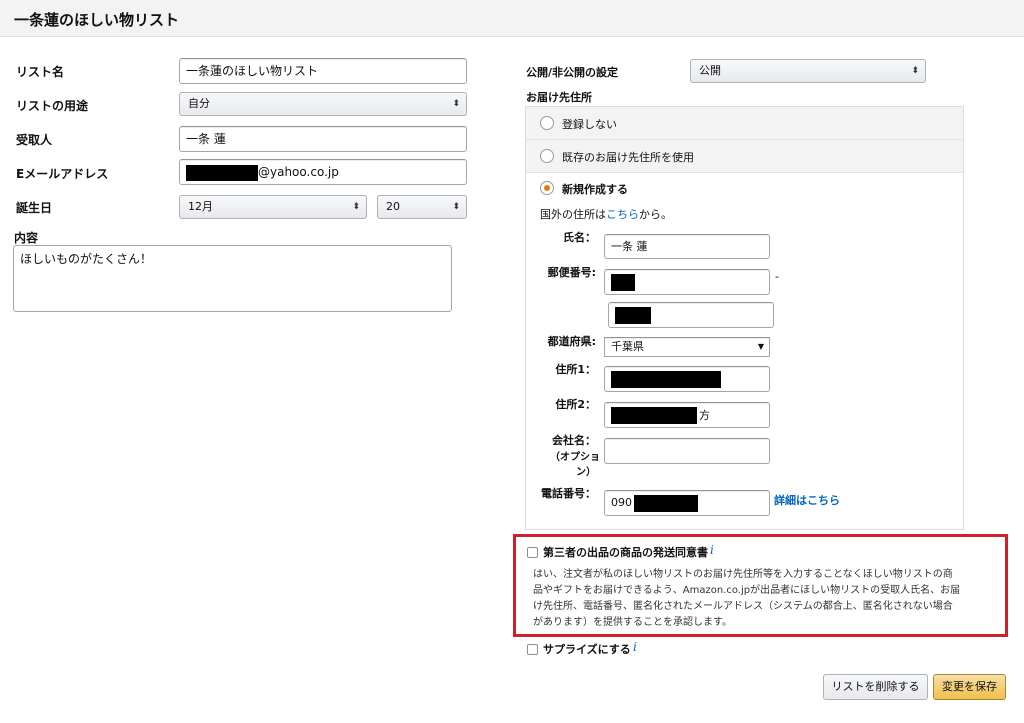 The image size is (1024, 723). Describe the element at coordinates (654, 415) in the screenshot. I see `redacted-address2` at that location.